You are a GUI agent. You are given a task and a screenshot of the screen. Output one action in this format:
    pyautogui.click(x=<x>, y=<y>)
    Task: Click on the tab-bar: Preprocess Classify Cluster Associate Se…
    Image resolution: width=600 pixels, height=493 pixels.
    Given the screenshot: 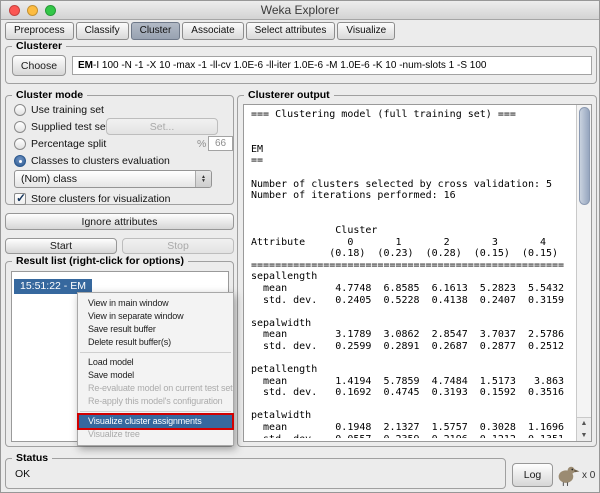 What is the action you would take?
    pyautogui.click(x=200, y=31)
    